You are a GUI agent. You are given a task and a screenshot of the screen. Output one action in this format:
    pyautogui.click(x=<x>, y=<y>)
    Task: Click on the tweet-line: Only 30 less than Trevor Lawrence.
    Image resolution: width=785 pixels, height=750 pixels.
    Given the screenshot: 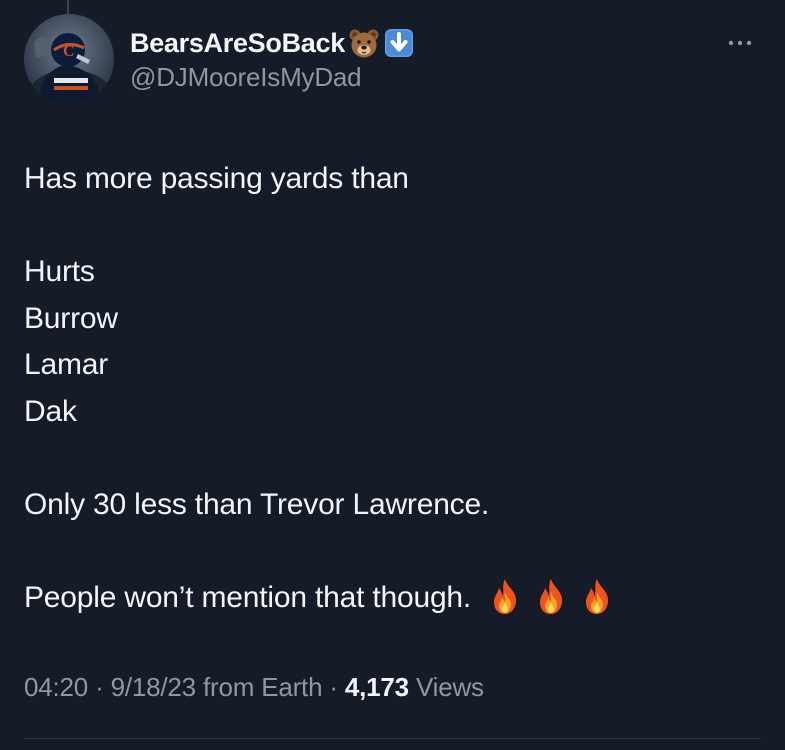 What is the action you would take?
    pyautogui.click(x=257, y=504)
    